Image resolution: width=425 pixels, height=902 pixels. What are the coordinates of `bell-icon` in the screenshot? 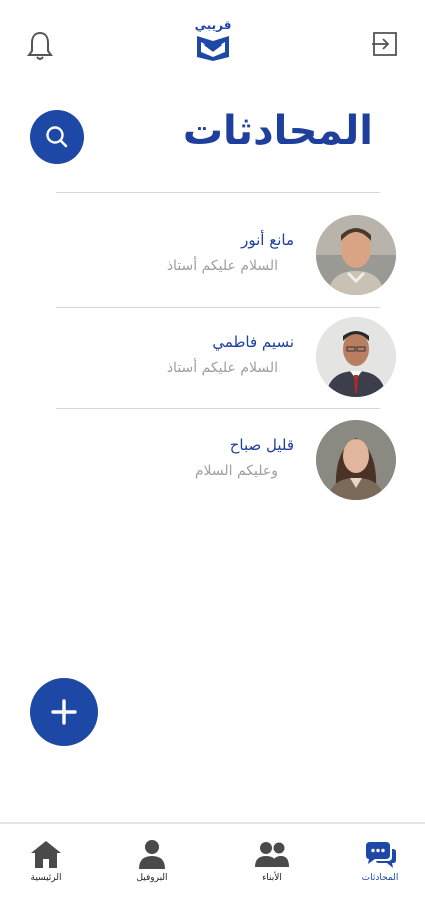 It's located at (40, 46).